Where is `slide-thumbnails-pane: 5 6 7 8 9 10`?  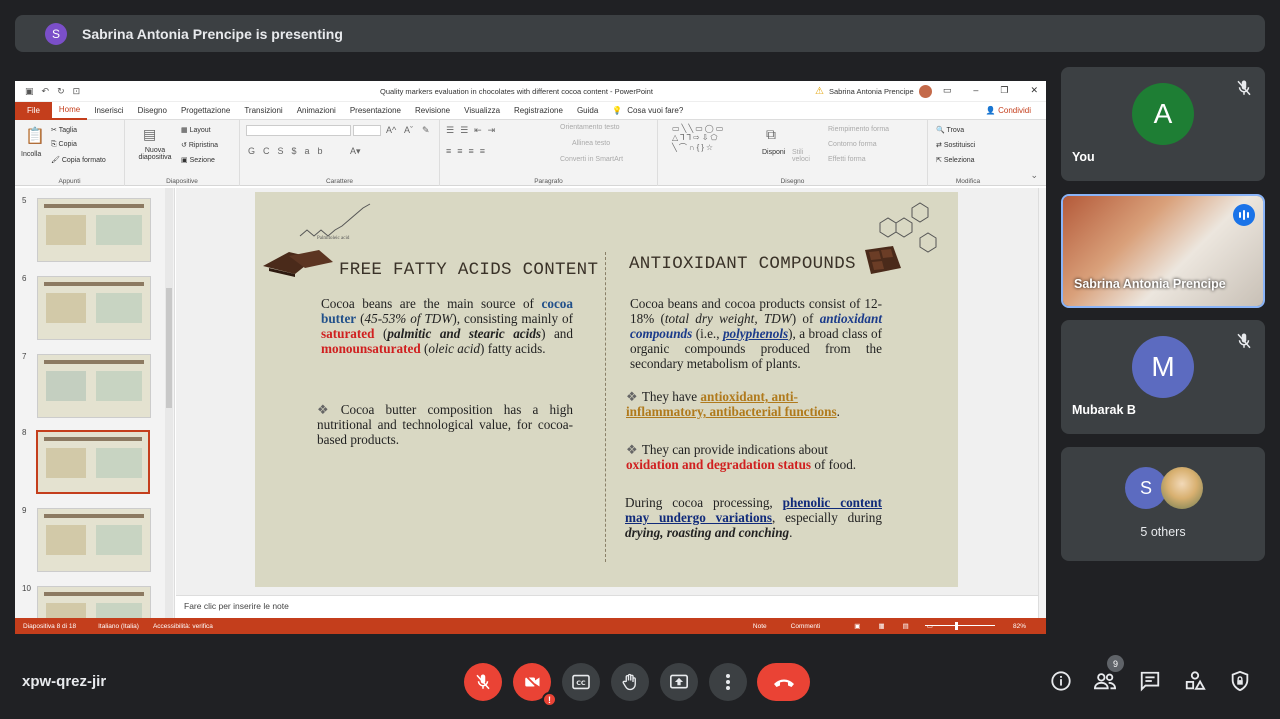
slide-thumbnails-pane: 5 6 7 8 9 10 is located at coordinates (95, 403).